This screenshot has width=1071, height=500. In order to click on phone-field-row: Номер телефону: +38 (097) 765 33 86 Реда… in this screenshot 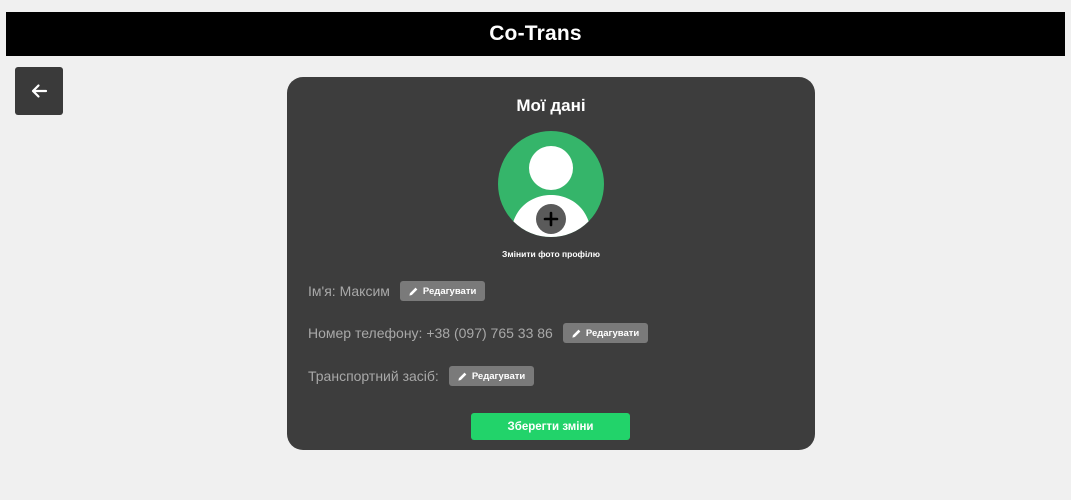, I will do `click(478, 333)`.